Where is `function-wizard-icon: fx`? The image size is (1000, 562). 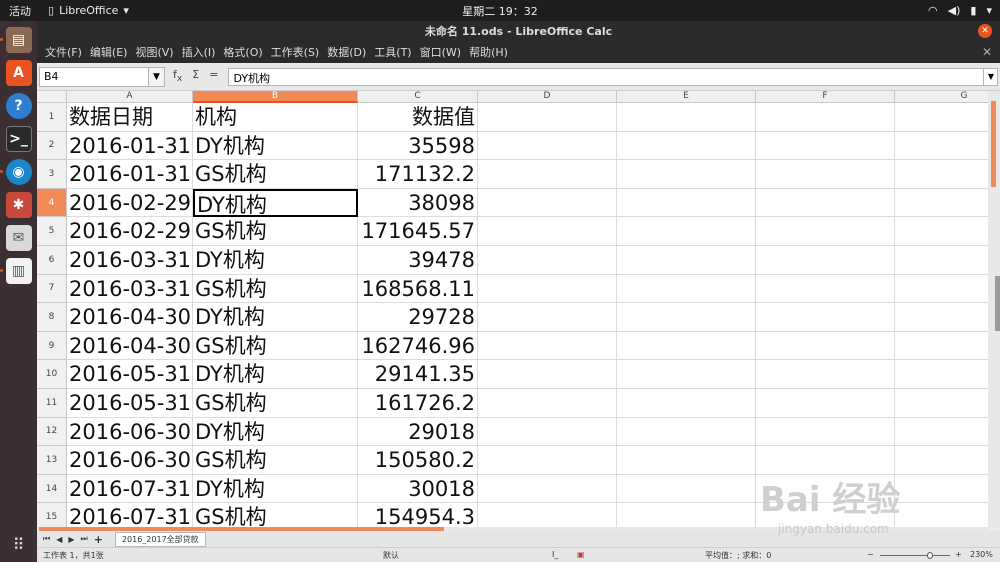
function-wizard-icon: fx is located at coordinates (177, 76).